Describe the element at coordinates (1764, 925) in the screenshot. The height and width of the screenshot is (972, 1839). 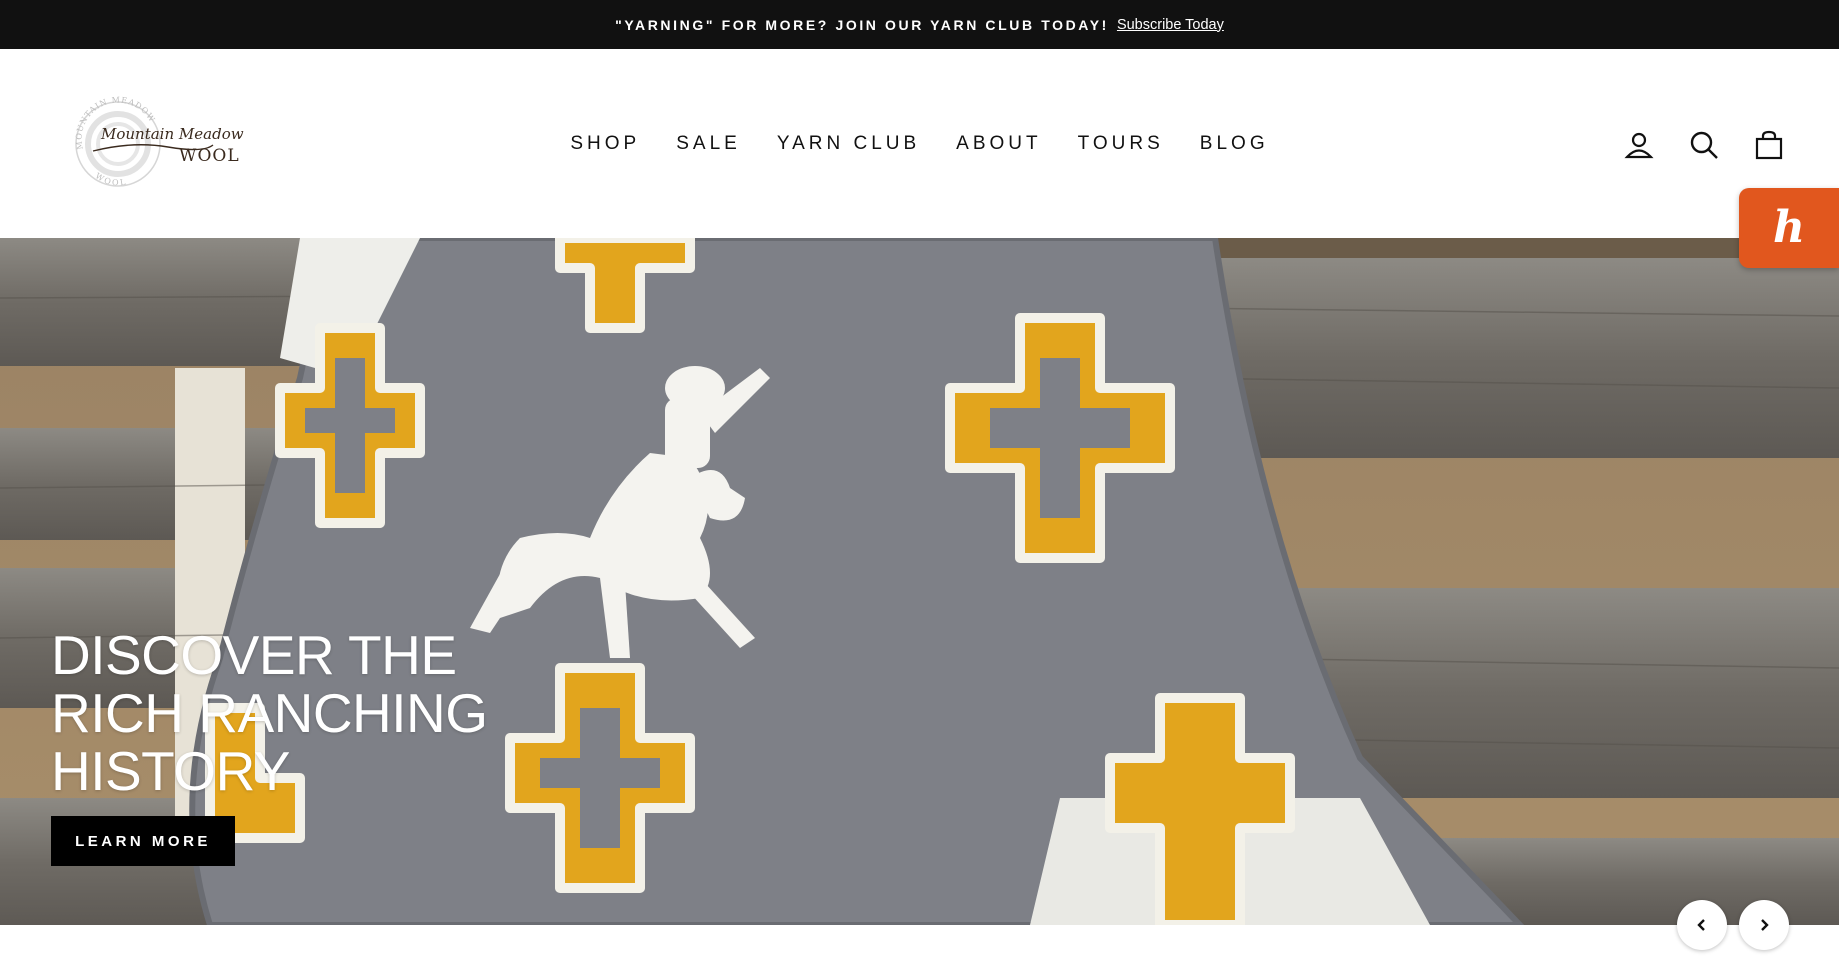
I see `chevron-right-icon` at that location.